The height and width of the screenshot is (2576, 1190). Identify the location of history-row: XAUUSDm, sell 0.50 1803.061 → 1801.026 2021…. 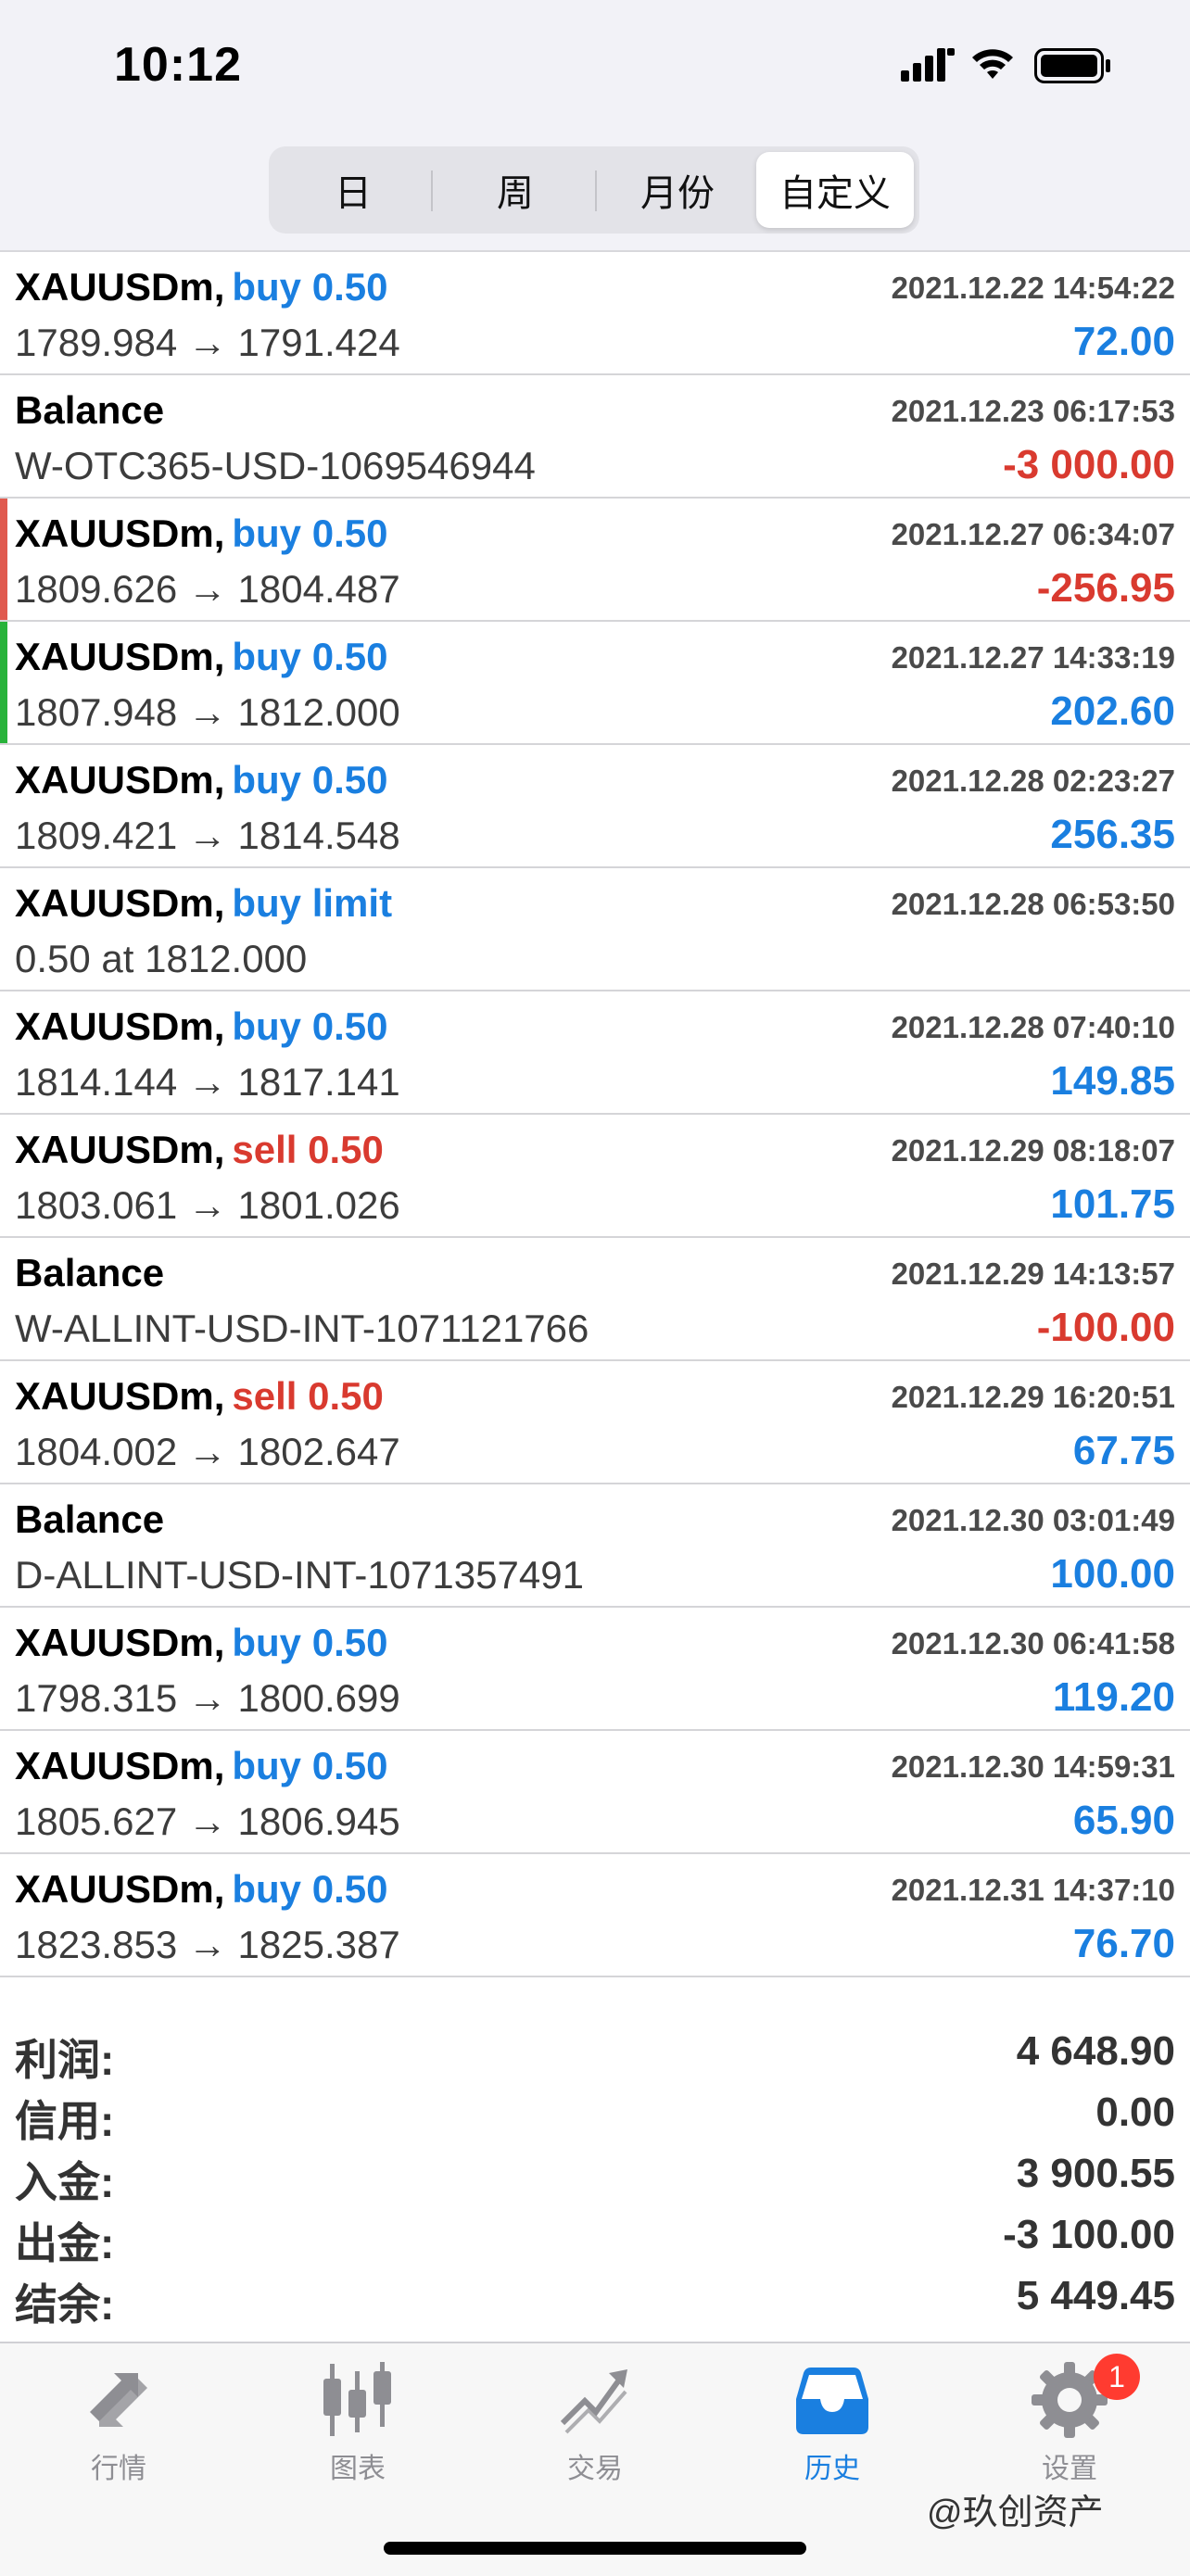
(595, 1176).